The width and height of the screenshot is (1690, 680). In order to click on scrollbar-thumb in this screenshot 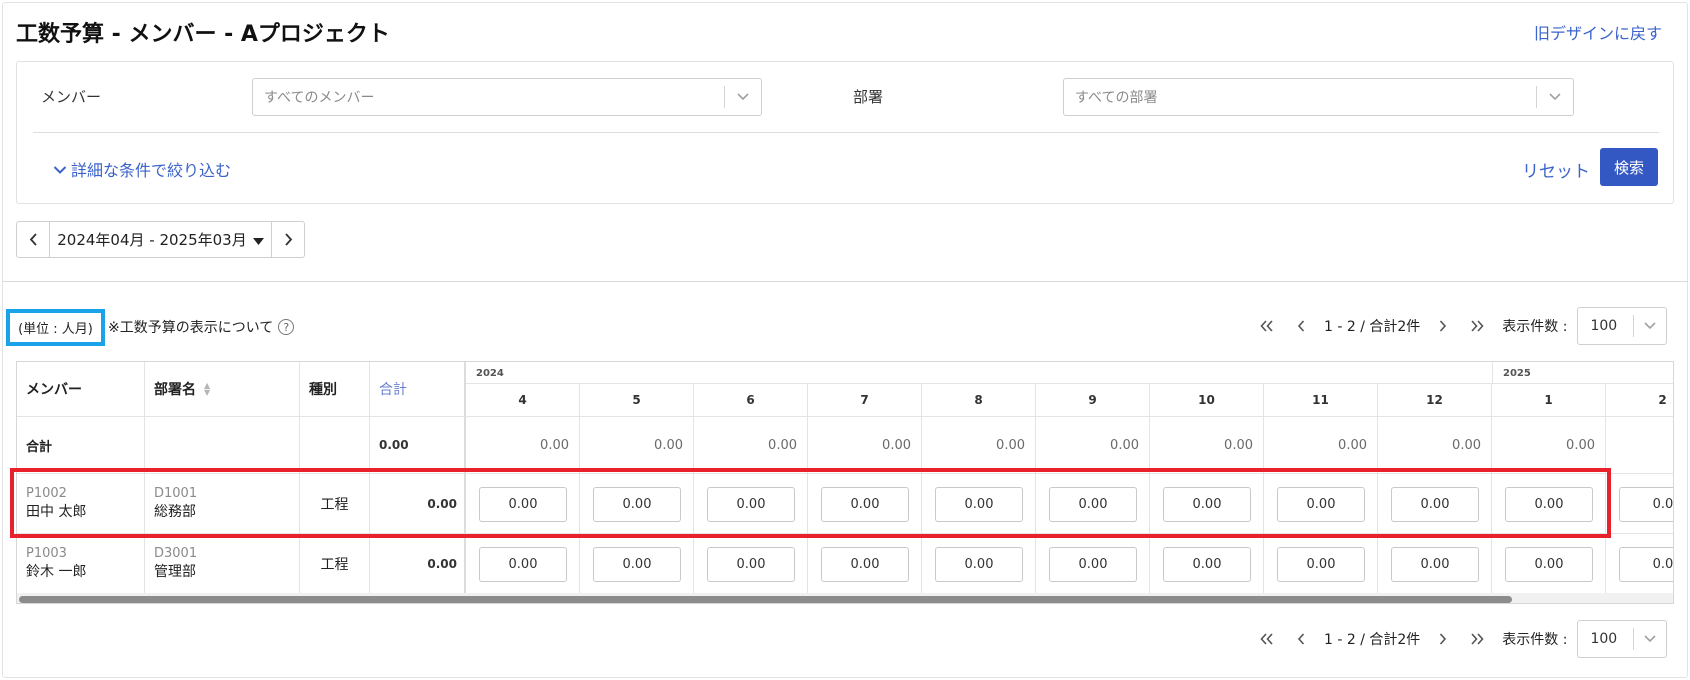, I will do `click(765, 599)`.